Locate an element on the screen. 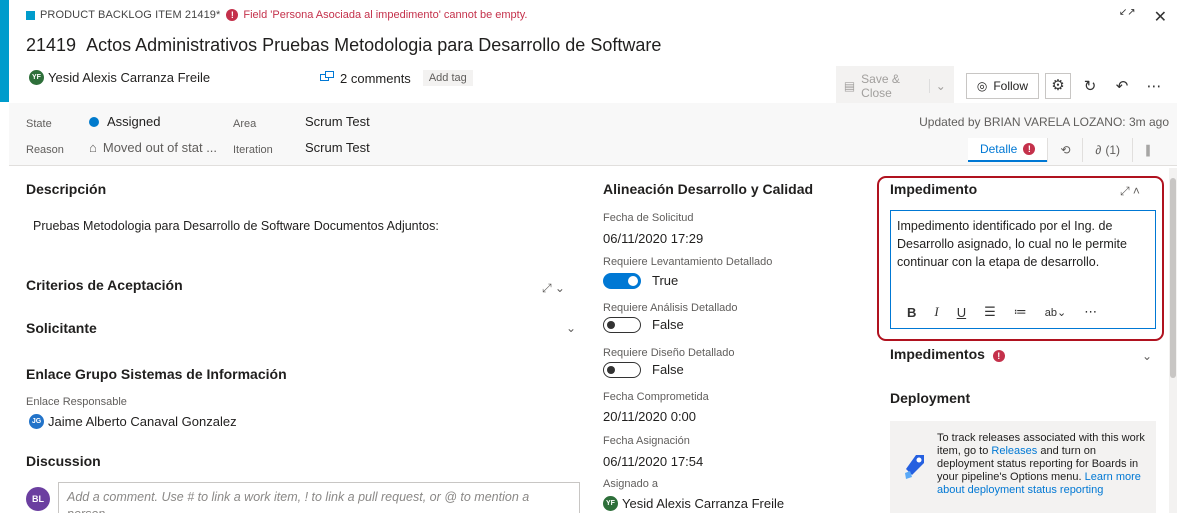 This screenshot has width=1177, height=513. numbered-list-icon: ≔ is located at coordinates (1020, 312).